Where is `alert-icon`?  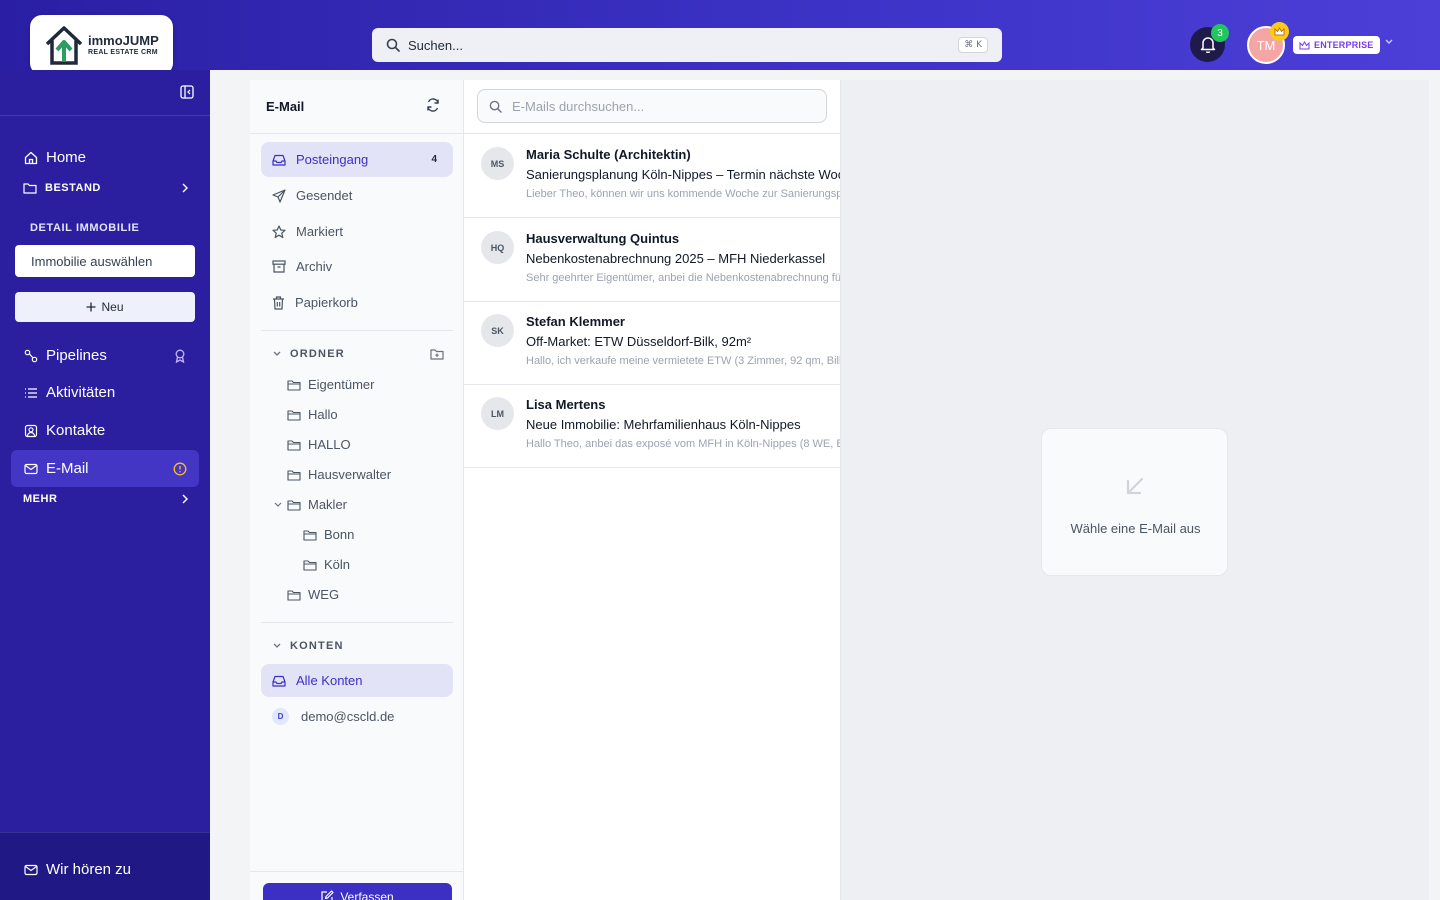
alert-icon is located at coordinates (180, 468).